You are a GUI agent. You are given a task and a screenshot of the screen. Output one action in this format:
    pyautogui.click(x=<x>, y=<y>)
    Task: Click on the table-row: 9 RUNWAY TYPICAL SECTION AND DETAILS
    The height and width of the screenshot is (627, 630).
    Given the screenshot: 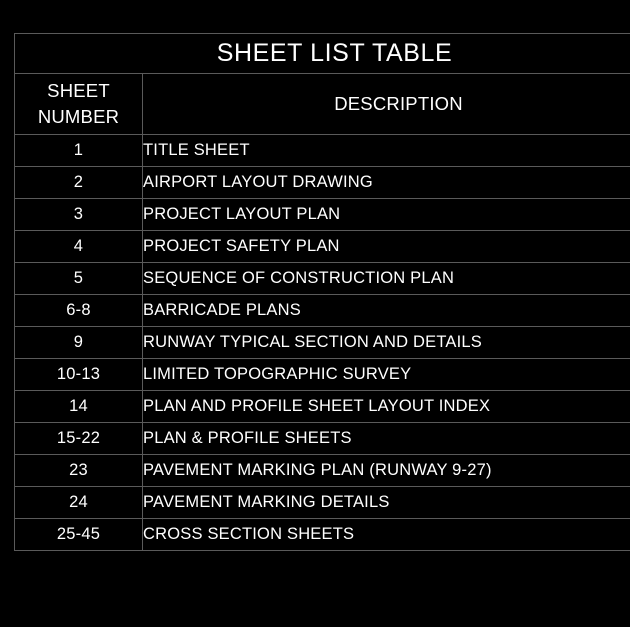 What is the action you would take?
    pyautogui.click(x=322, y=342)
    